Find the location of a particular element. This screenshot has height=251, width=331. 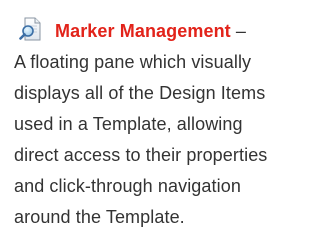

description-line: displays all of the Design Items is located at coordinates (140, 93).